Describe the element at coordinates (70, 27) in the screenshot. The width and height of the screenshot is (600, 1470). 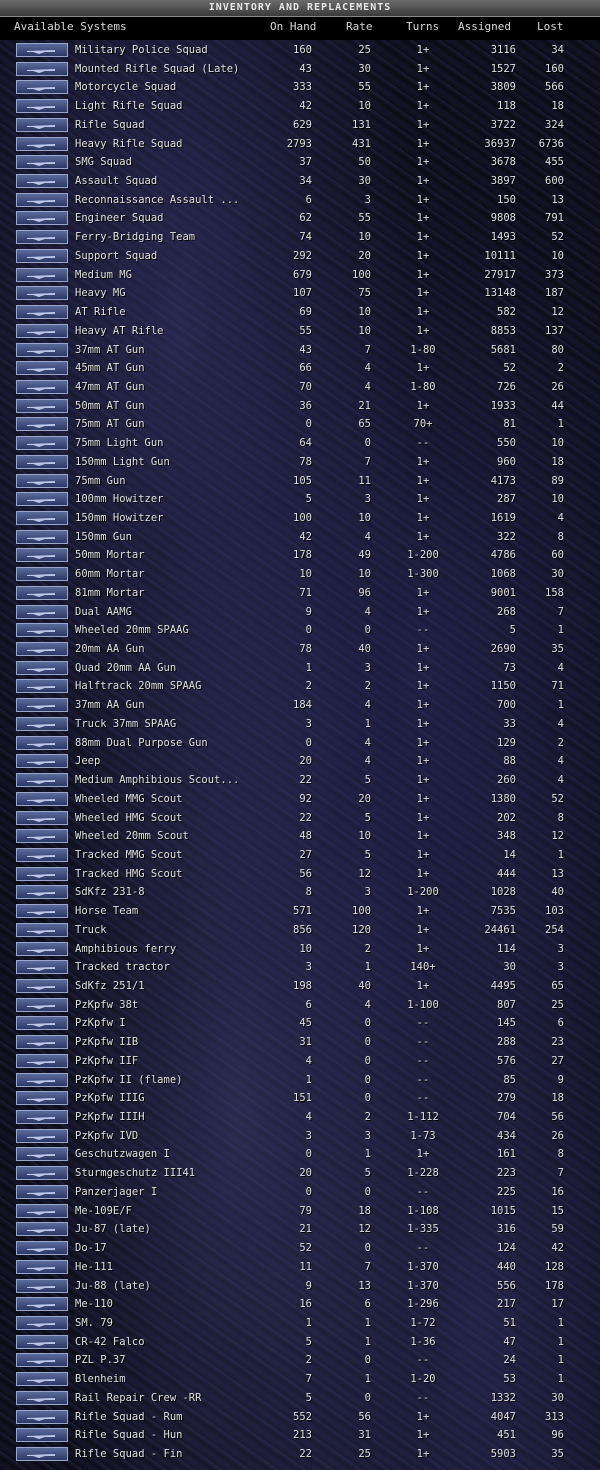
I see `header-available-systems: Available Systems` at that location.